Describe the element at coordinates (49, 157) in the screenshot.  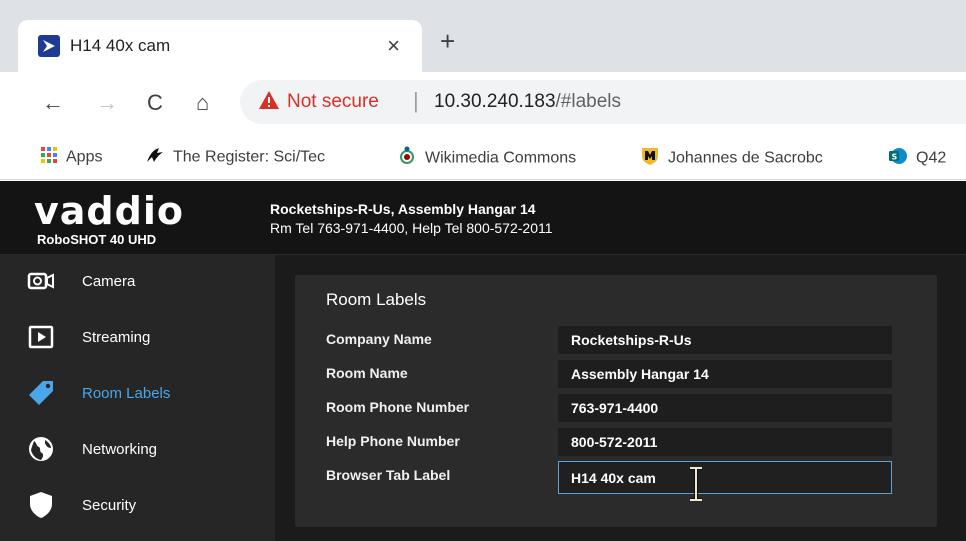
I see `apps-grid-icon` at that location.